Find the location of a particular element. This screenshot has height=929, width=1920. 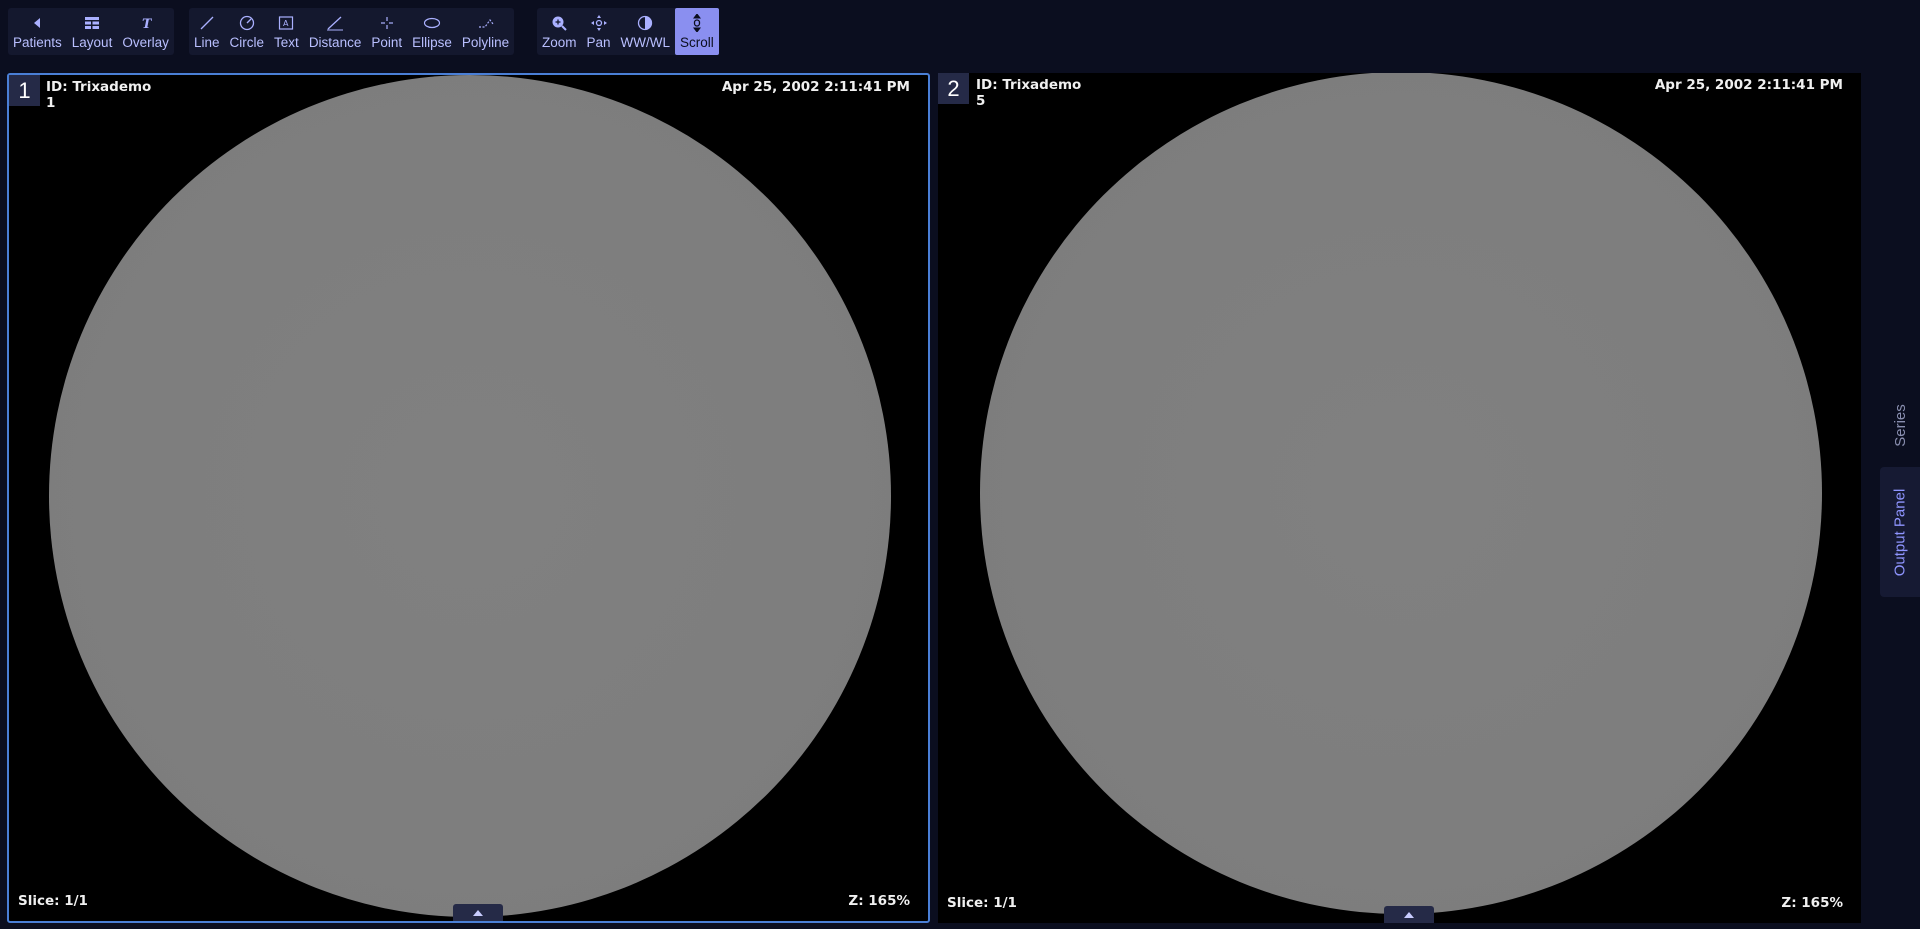

window-level-tool-button: WW/WL is located at coordinates (646, 31).